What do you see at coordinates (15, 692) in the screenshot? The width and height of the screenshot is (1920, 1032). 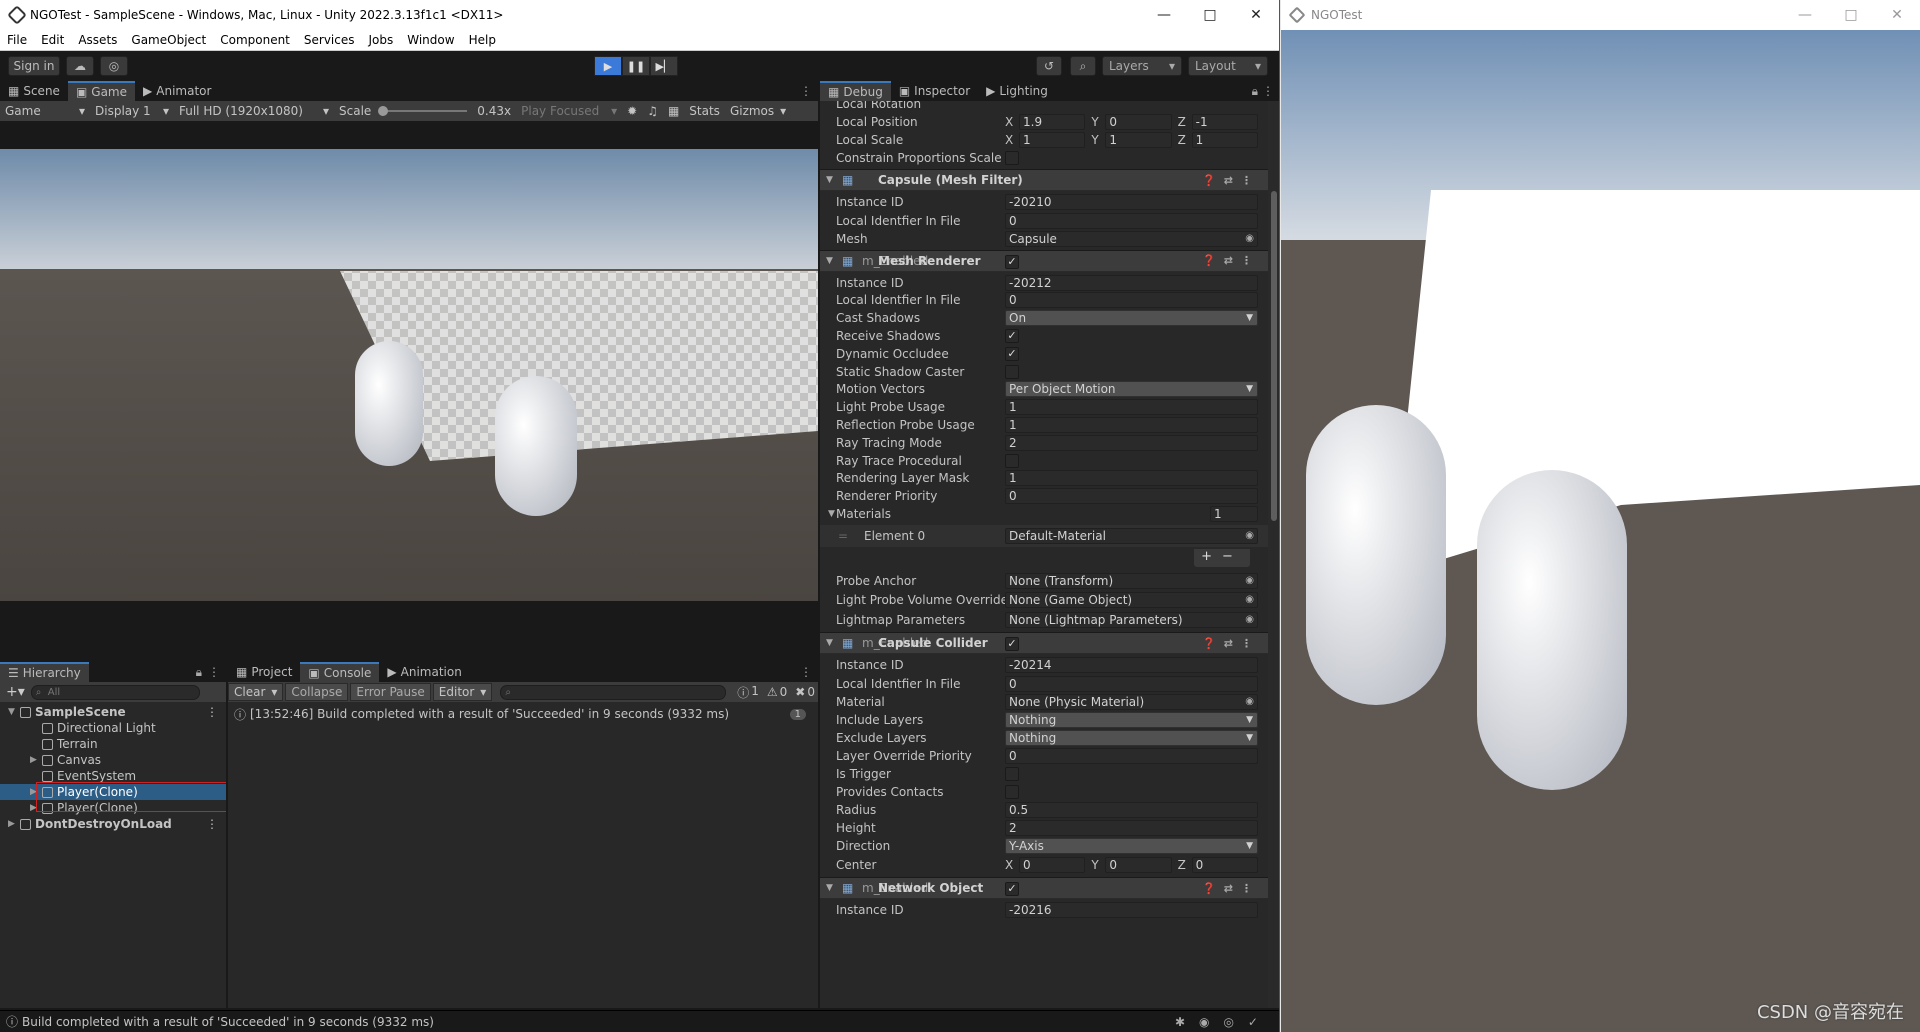 I see `add-icon: +▾` at bounding box center [15, 692].